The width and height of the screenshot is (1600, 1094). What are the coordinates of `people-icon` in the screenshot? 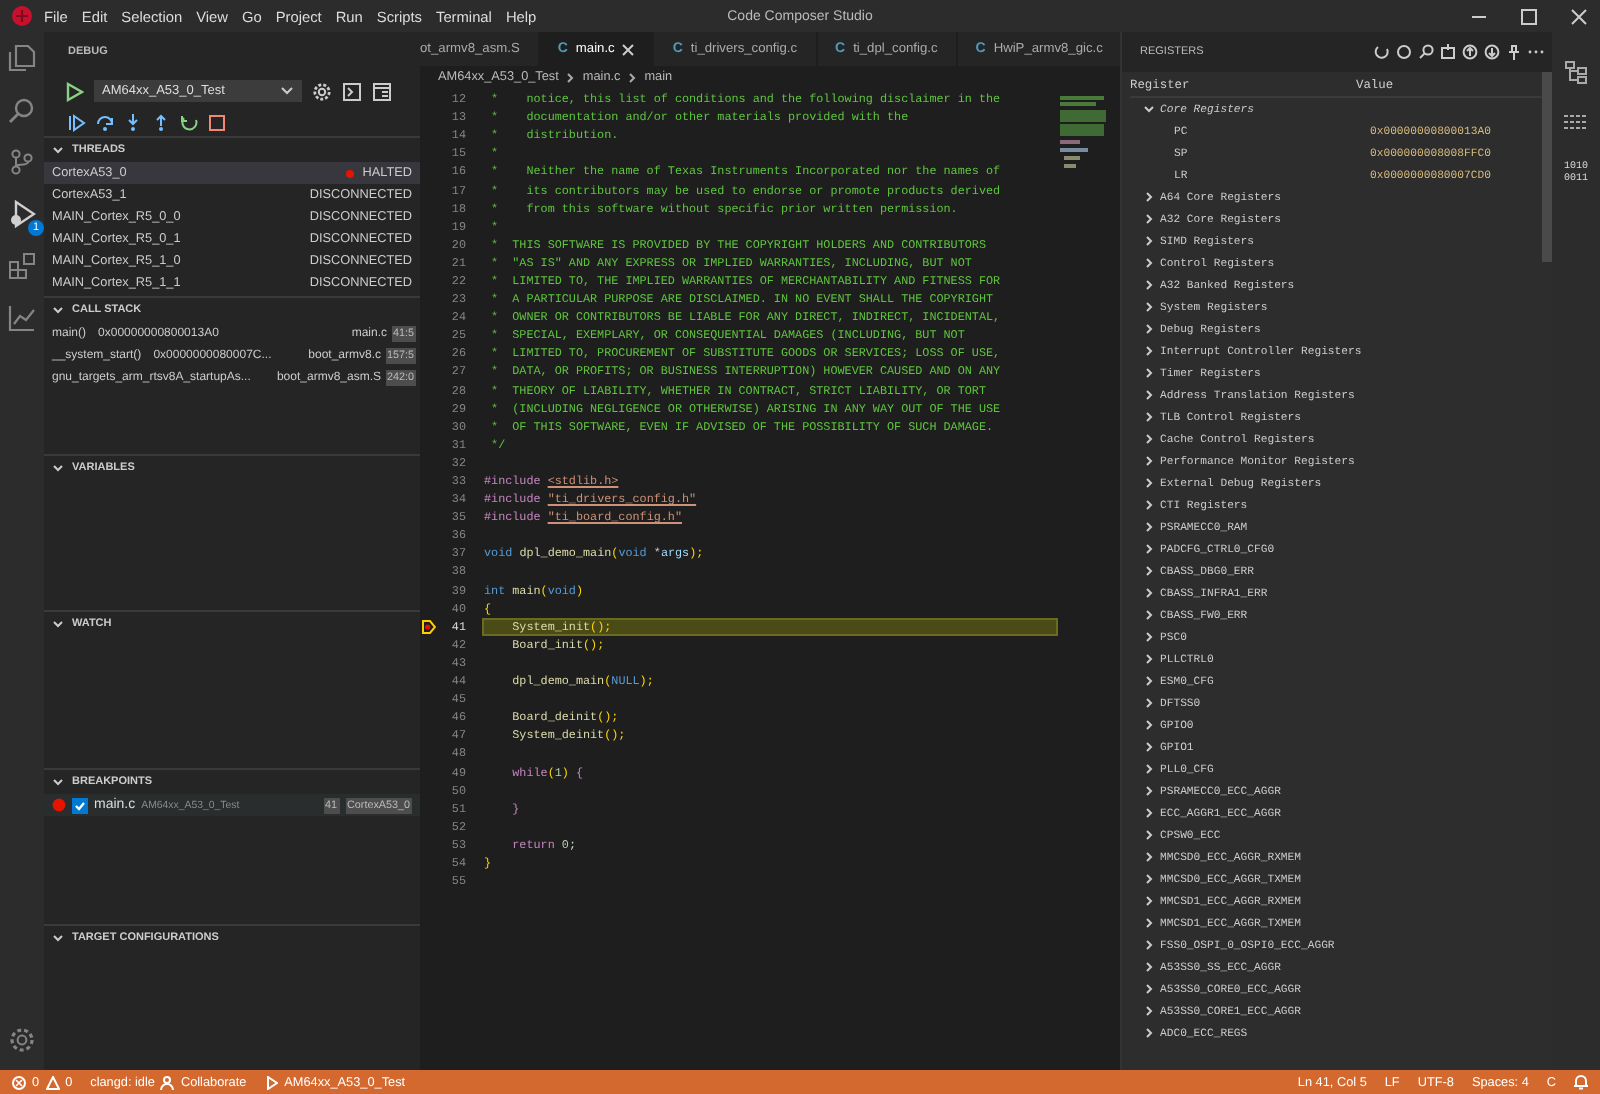 It's located at (167, 1082).